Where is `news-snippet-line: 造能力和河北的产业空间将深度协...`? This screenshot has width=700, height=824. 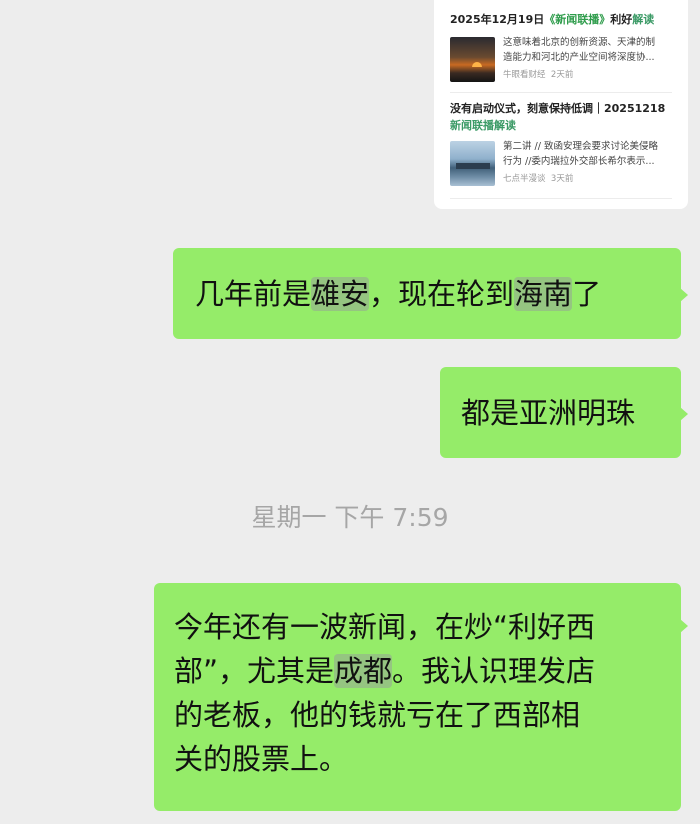
news-snippet-line: 造能力和河北的产业空间将深度协... is located at coordinates (579, 57).